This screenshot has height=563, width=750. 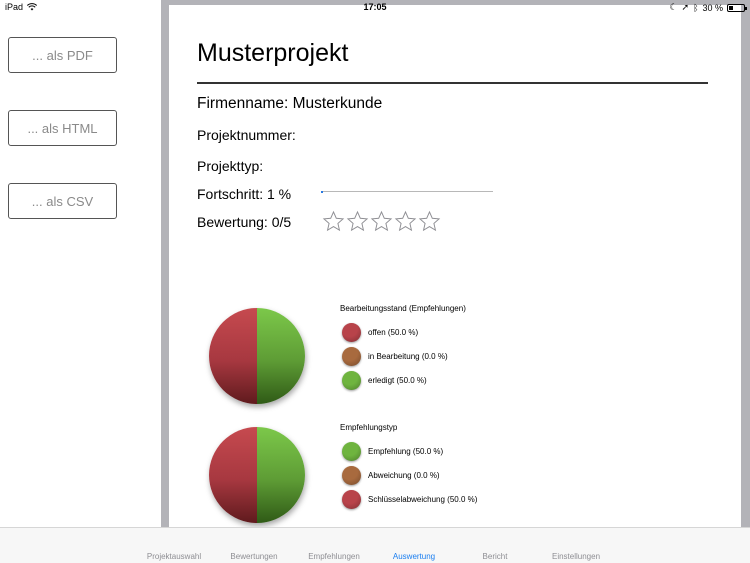 I want to click on pie-slice-open, so click(x=233, y=356).